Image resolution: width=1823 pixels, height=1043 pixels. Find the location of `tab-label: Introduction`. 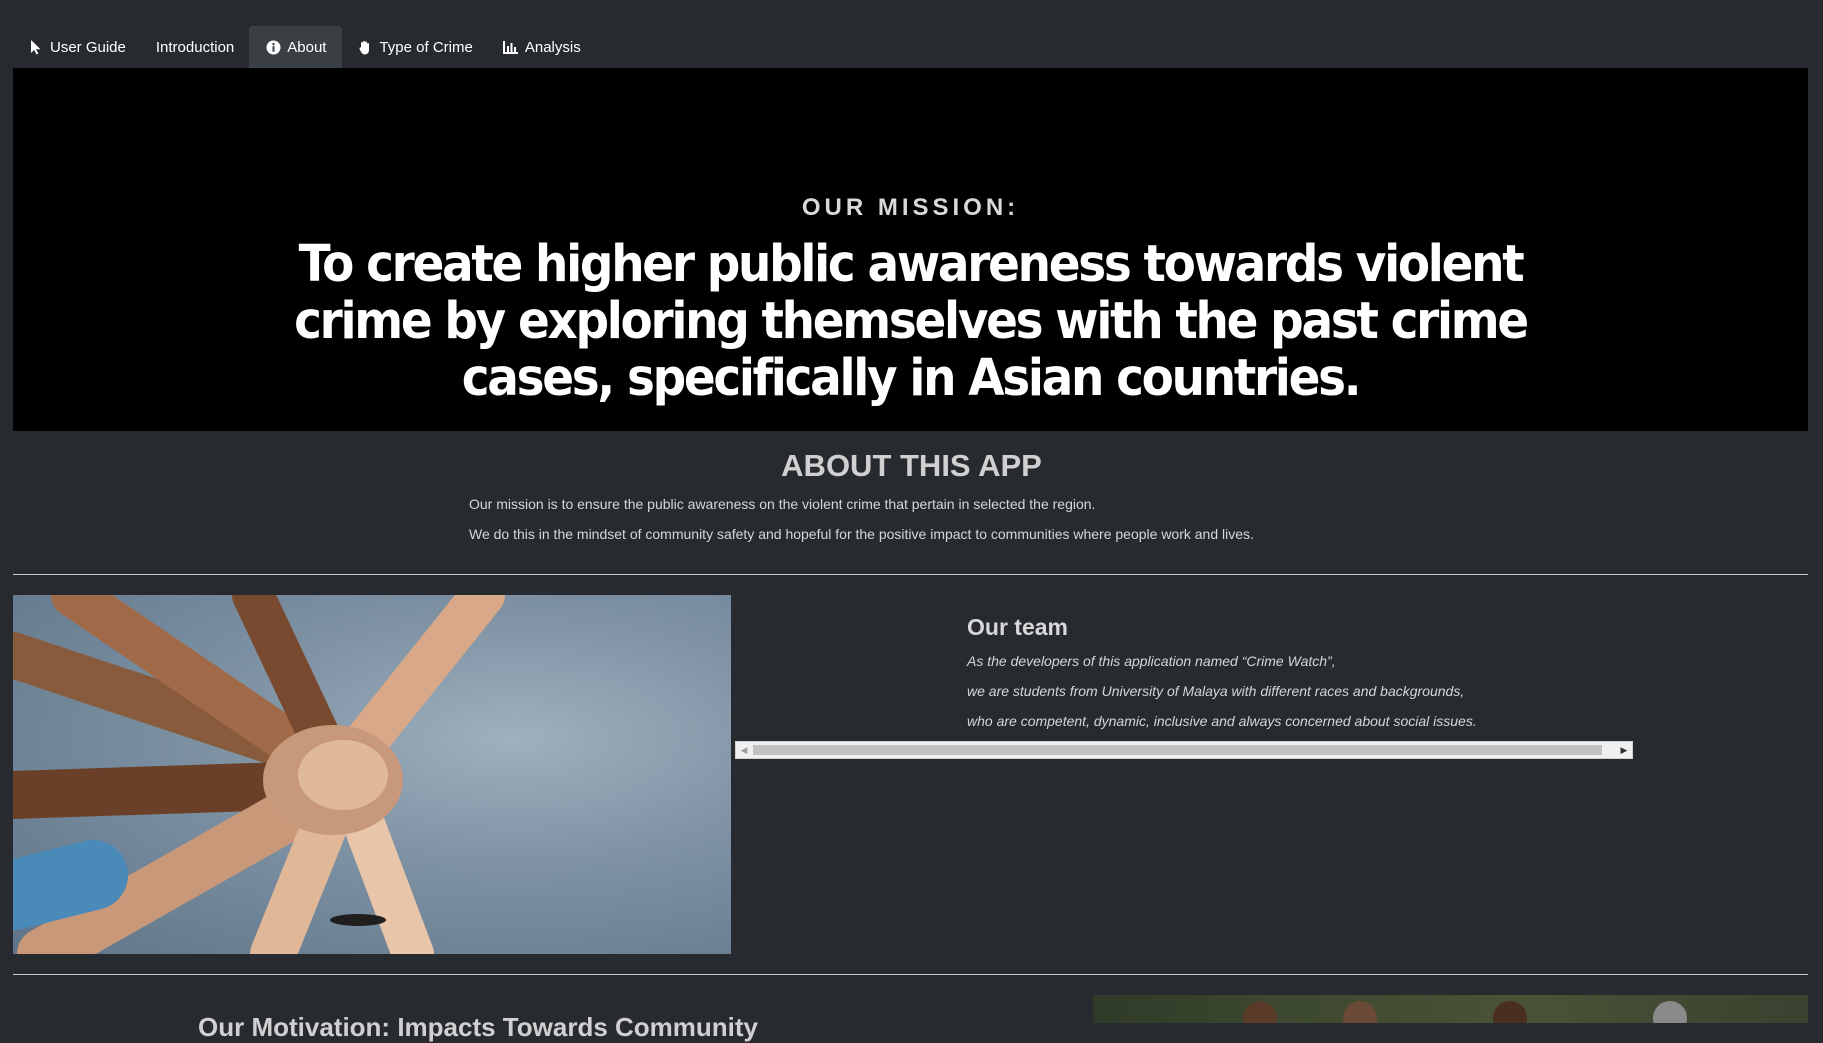

tab-label: Introduction is located at coordinates (195, 47).